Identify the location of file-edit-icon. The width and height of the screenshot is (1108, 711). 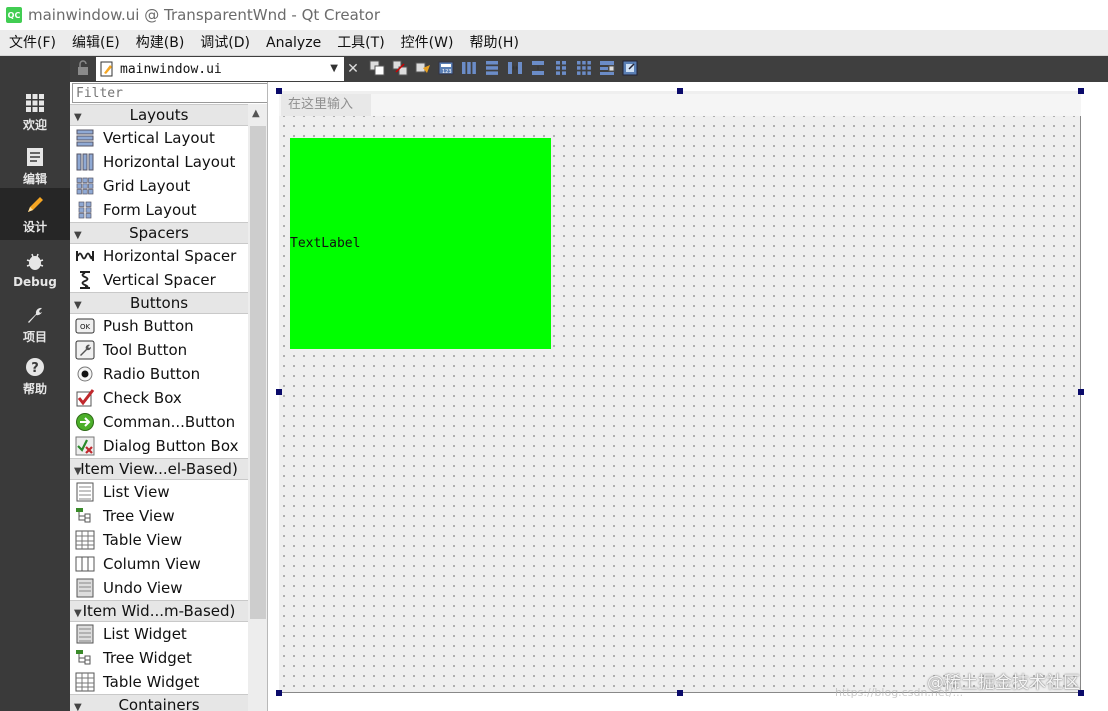
(107, 69).